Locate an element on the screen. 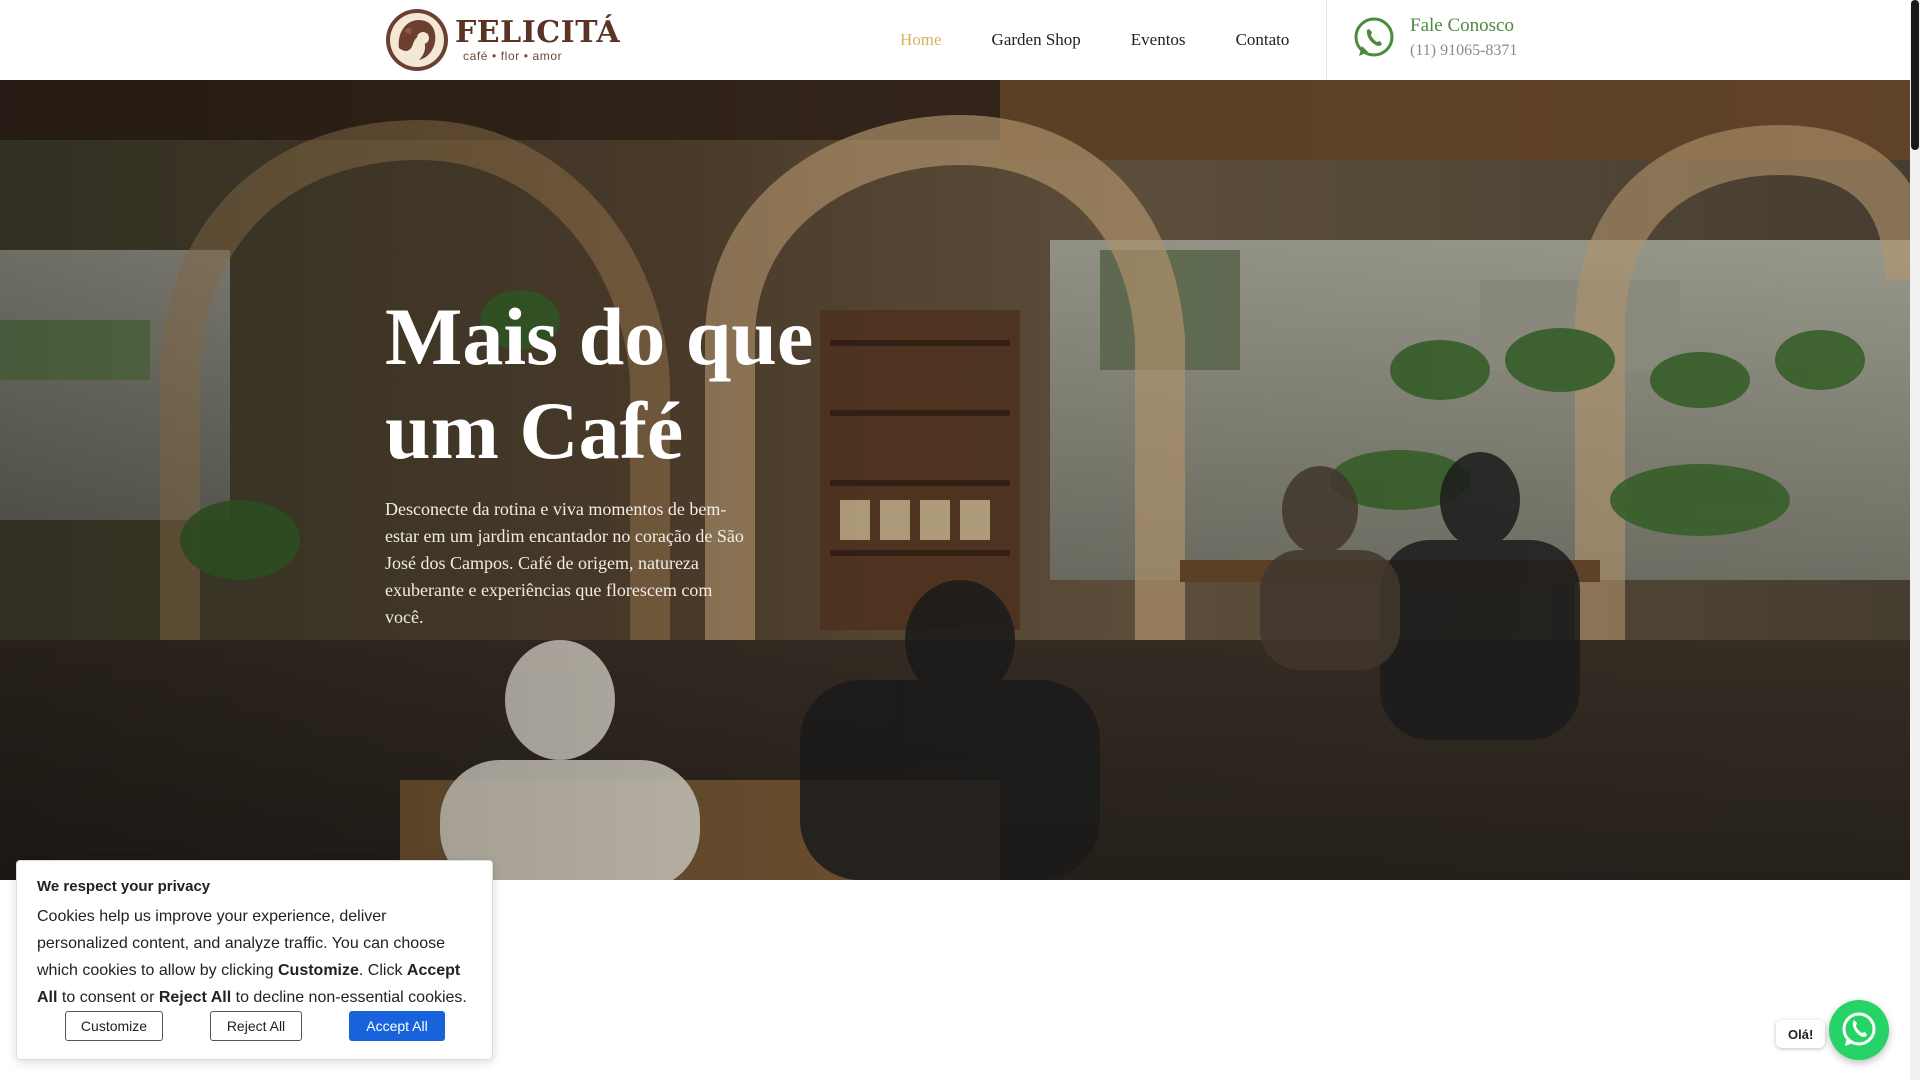 Image resolution: width=1920 pixels, height=1080 pixels. customize-button: Customize is located at coordinates (114, 1026).